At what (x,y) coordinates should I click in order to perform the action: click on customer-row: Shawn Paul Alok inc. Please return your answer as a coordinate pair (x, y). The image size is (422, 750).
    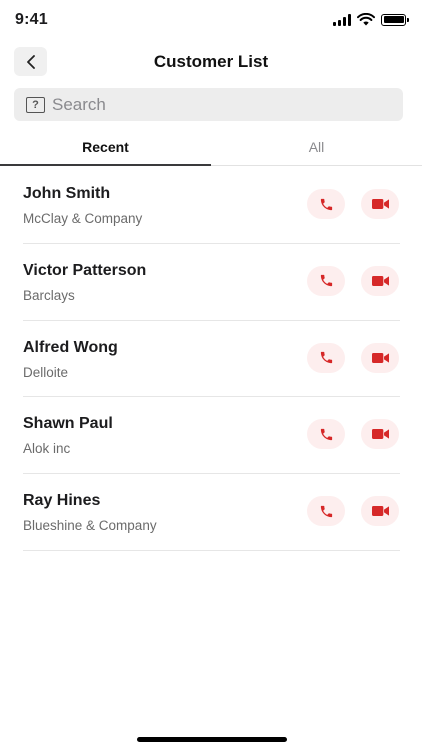
    Looking at the image, I should click on (211, 436).